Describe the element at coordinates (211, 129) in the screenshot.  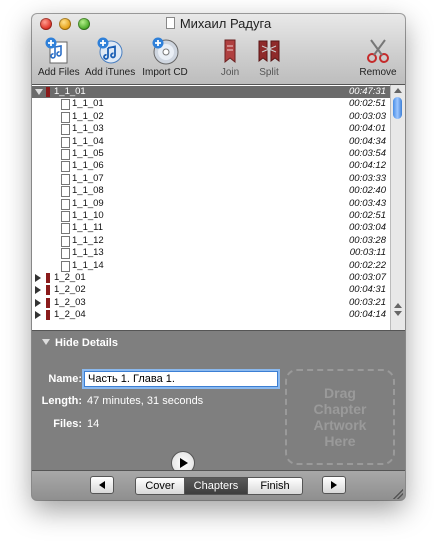
I see `chapter-file-row: 1_1_03 00:04:01` at that location.